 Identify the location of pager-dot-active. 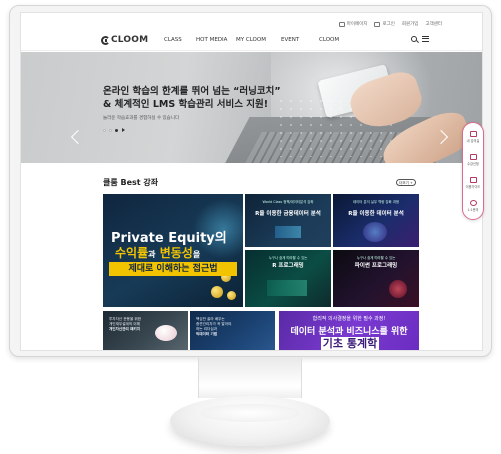
(116, 130).